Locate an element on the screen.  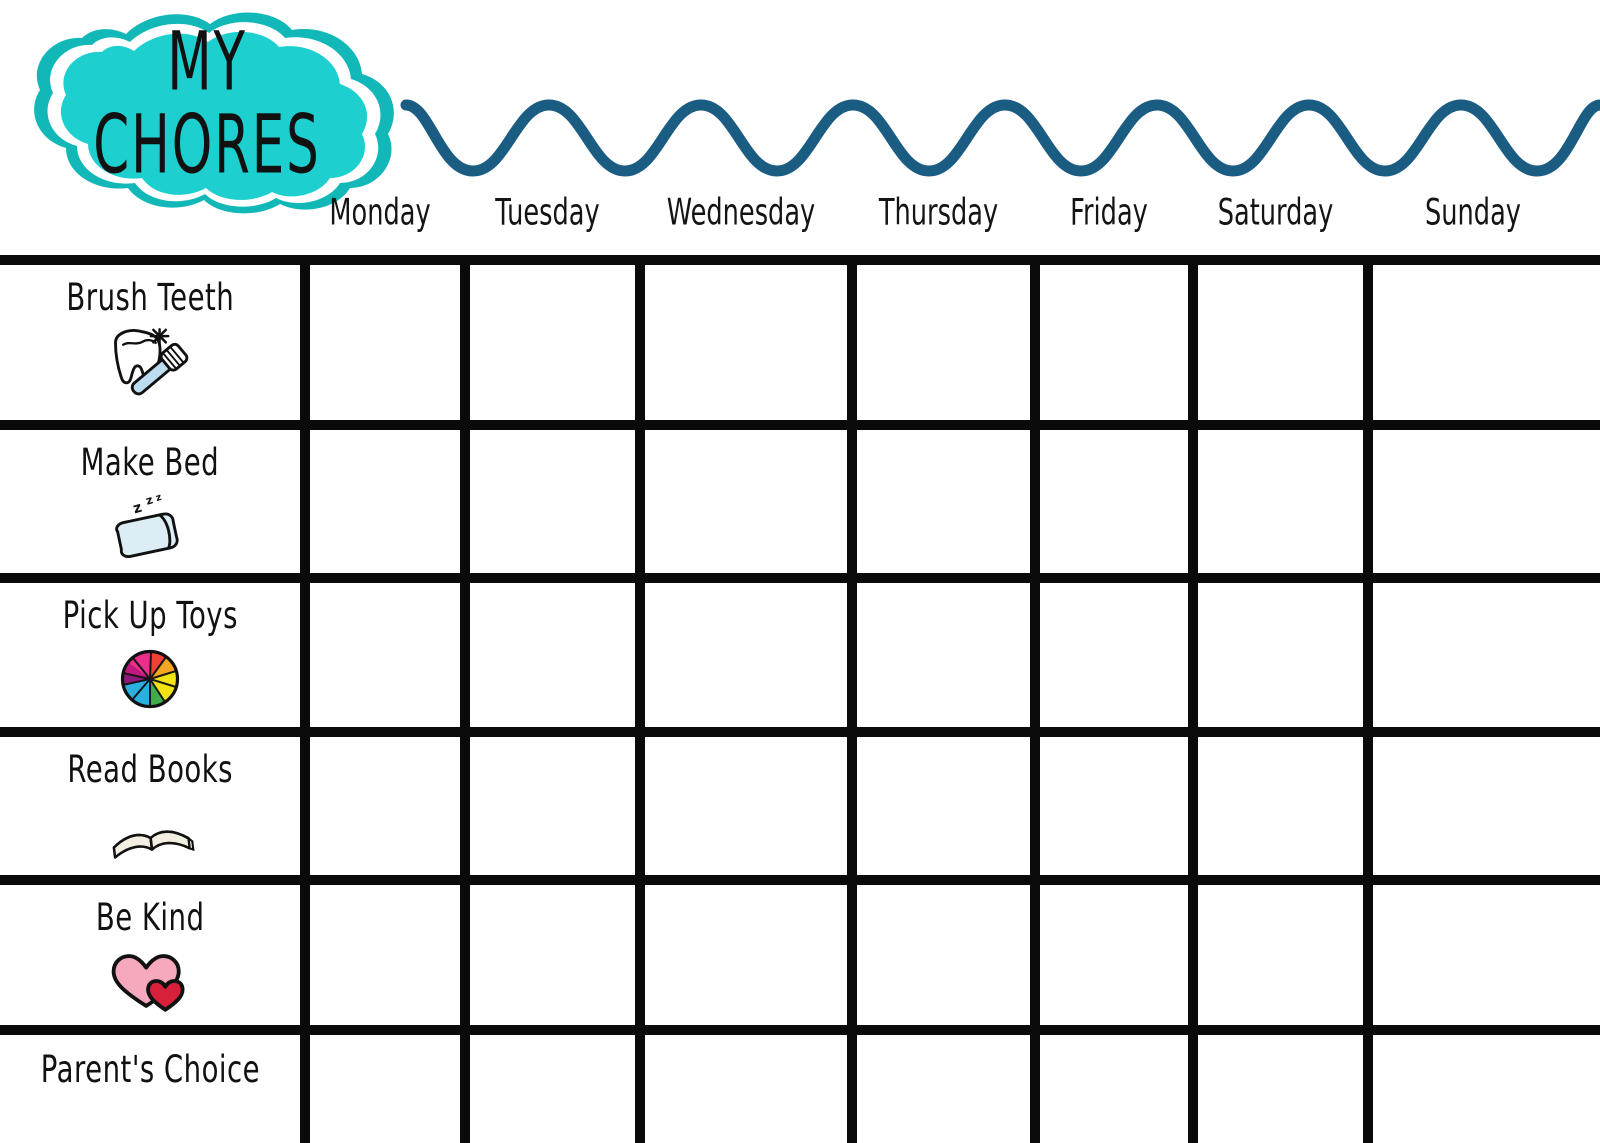
two-hearts-icon is located at coordinates (150, 981).